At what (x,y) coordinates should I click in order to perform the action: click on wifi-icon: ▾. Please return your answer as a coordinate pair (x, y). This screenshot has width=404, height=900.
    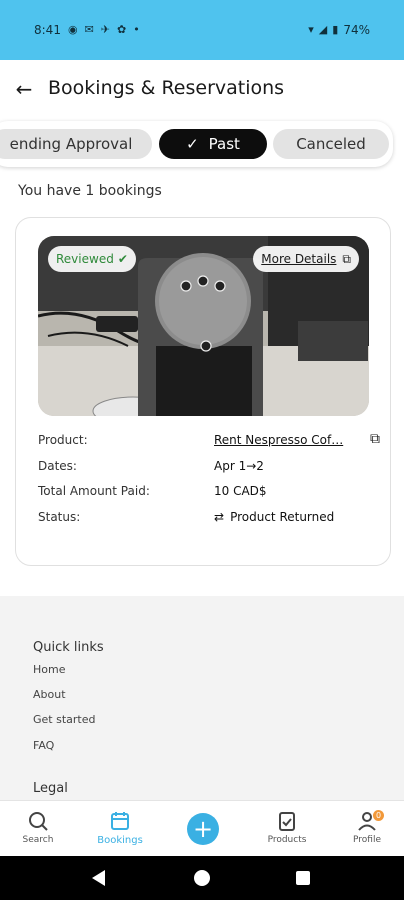
    Looking at the image, I should click on (311, 29).